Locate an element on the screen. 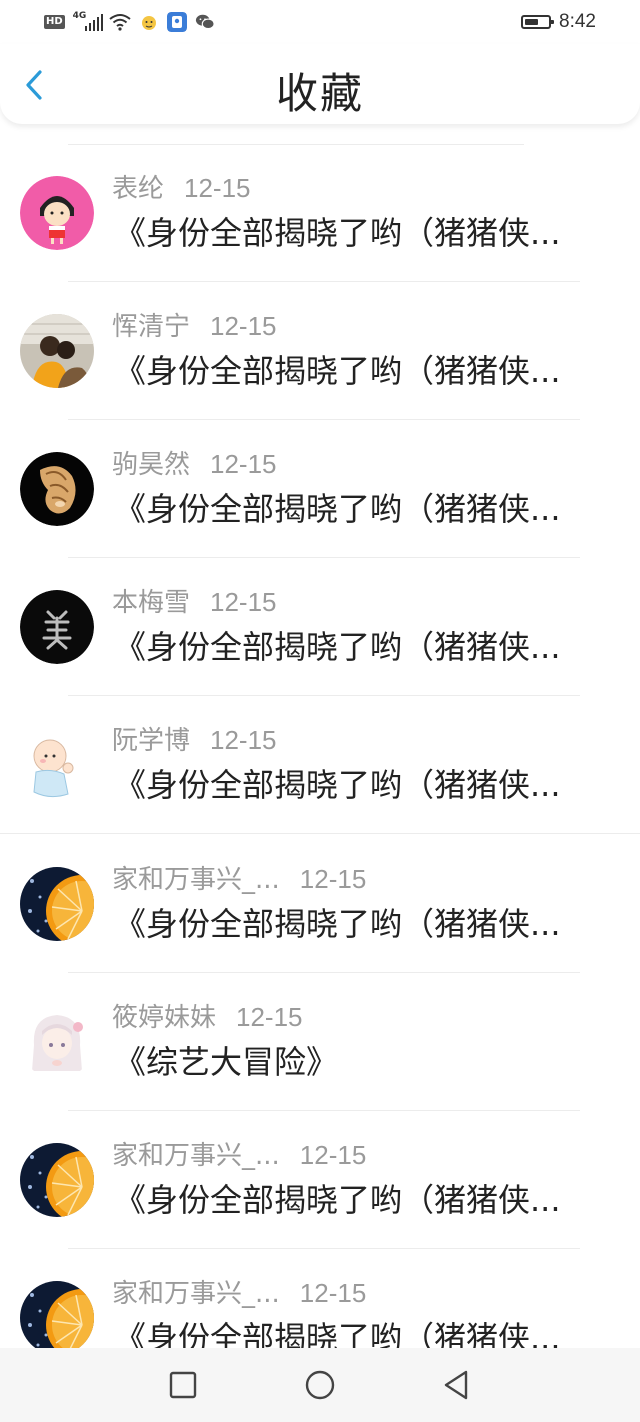 This screenshot has width=640, height=1422. page-title: 收藏 is located at coordinates (319, 93).